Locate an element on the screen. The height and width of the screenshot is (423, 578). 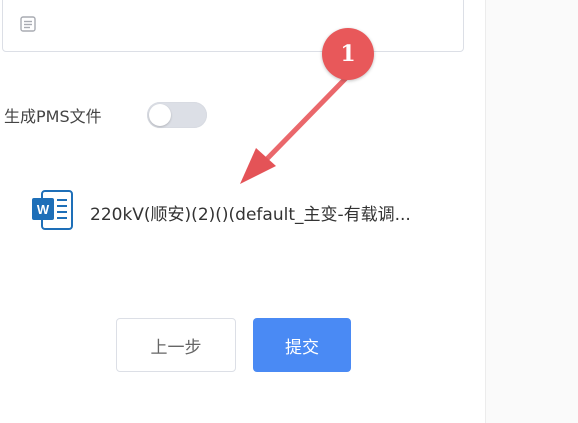
toggle-knob is located at coordinates (160, 115).